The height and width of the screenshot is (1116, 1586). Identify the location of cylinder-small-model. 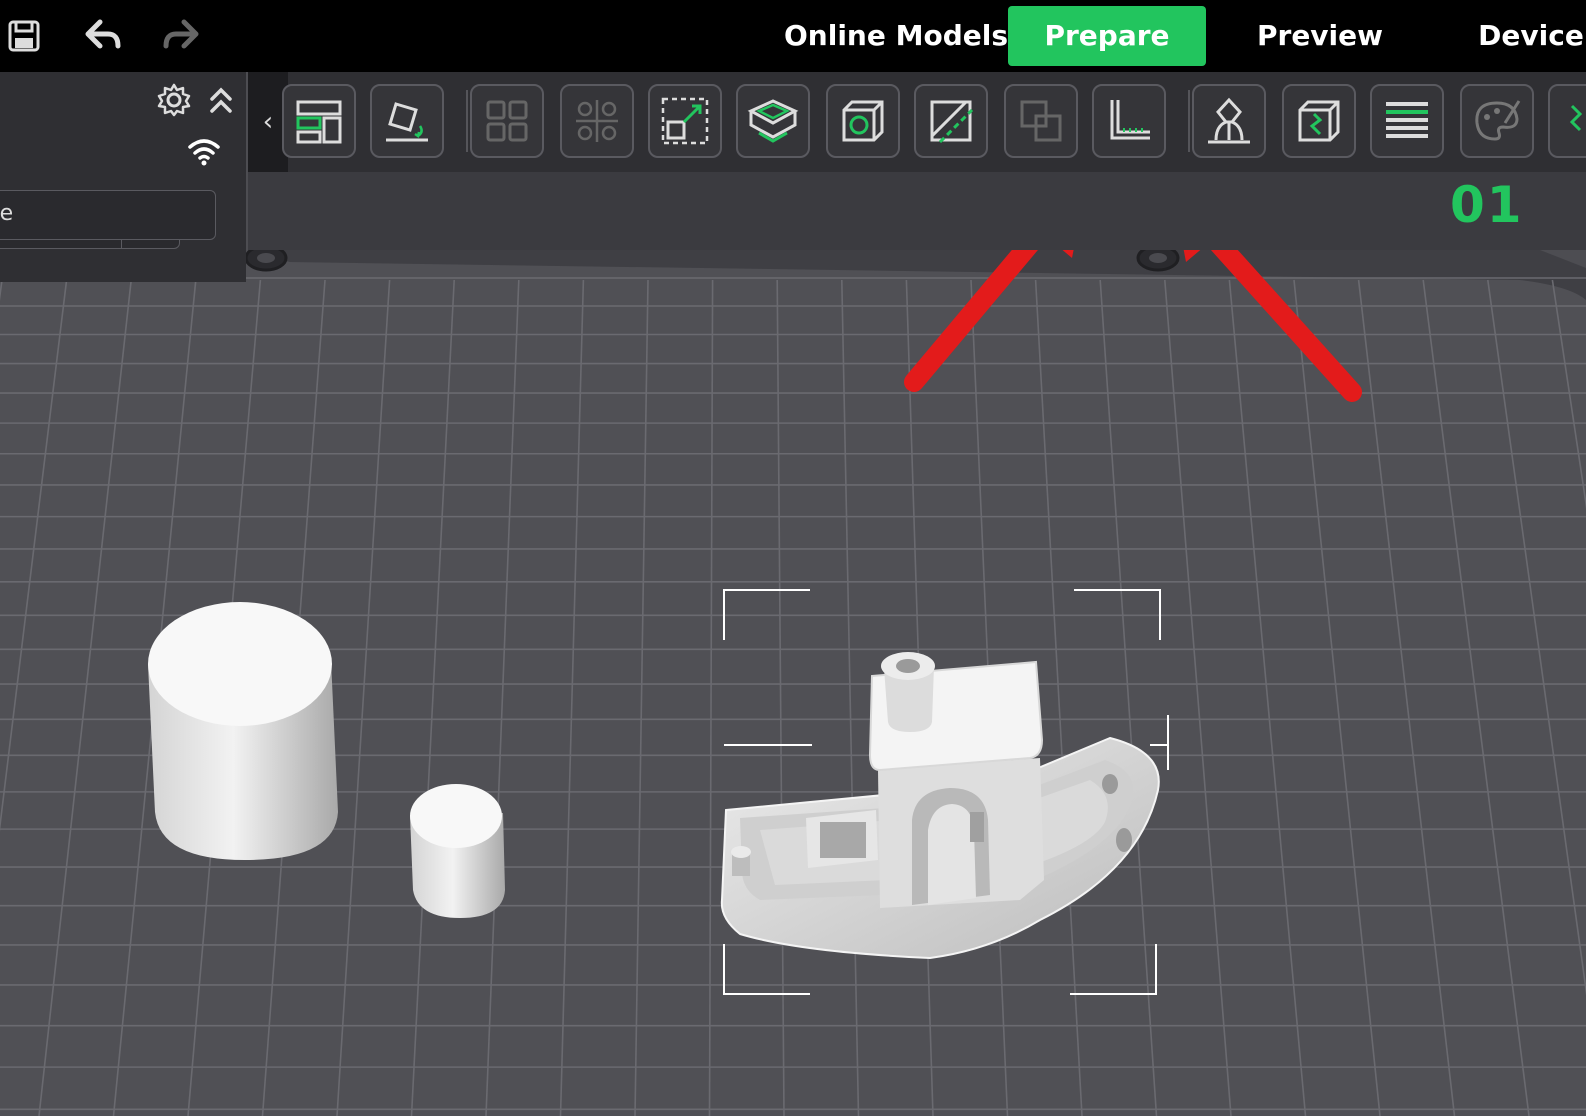
(457, 851).